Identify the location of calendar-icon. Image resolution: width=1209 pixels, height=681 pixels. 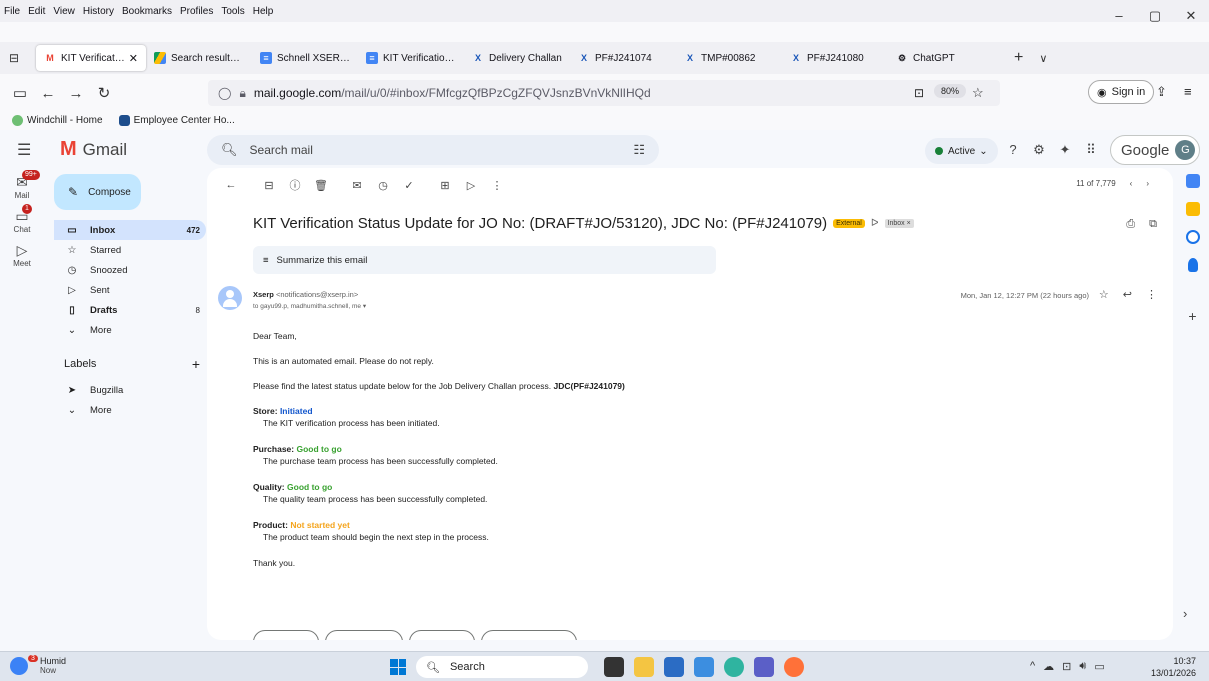
(1192, 181).